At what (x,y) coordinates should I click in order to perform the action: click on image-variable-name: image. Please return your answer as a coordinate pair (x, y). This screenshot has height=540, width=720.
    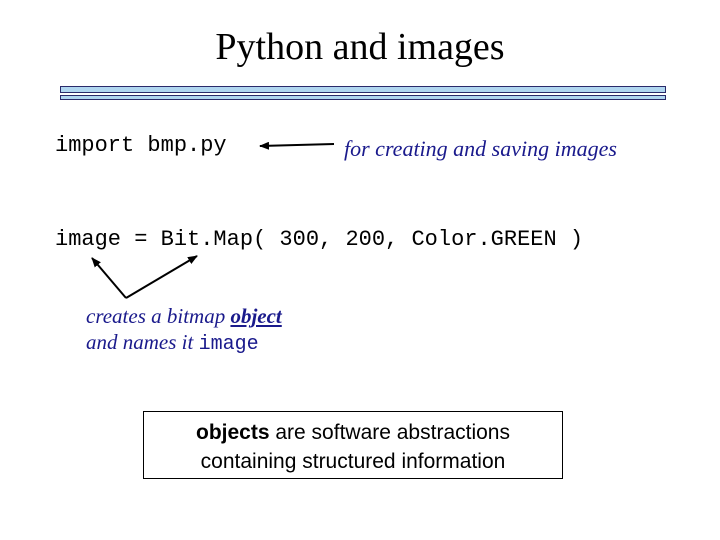
    Looking at the image, I should click on (228, 344).